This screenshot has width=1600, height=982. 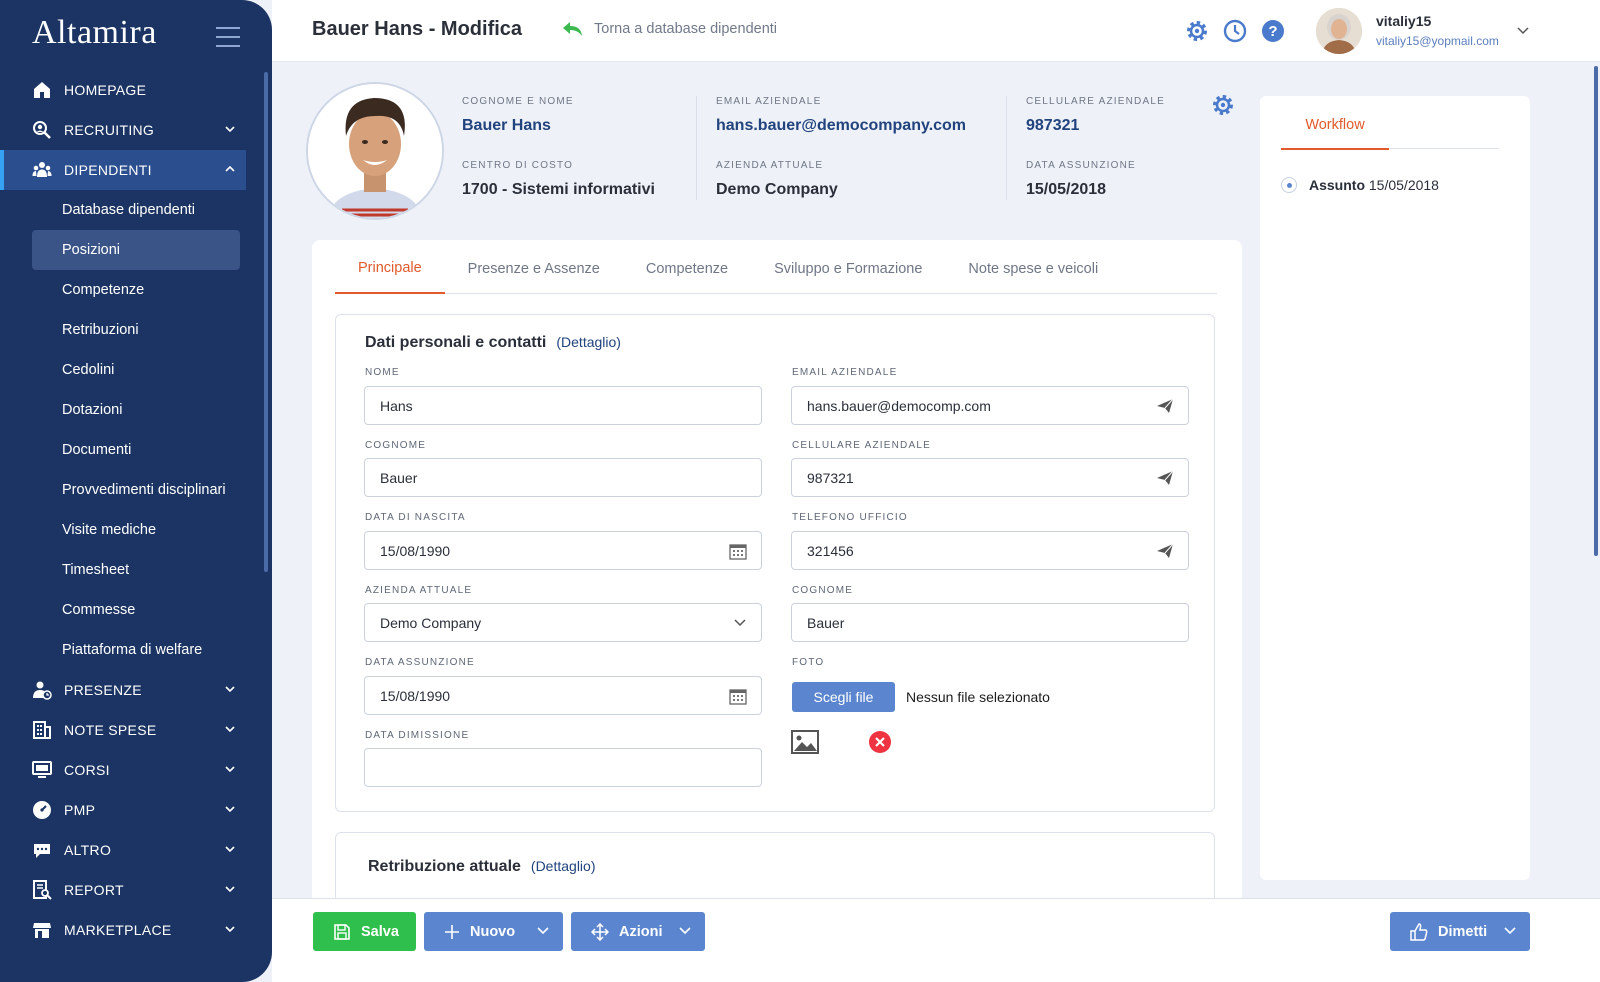 I want to click on panel-title-text: Dati personali e contatti, so click(x=456, y=342).